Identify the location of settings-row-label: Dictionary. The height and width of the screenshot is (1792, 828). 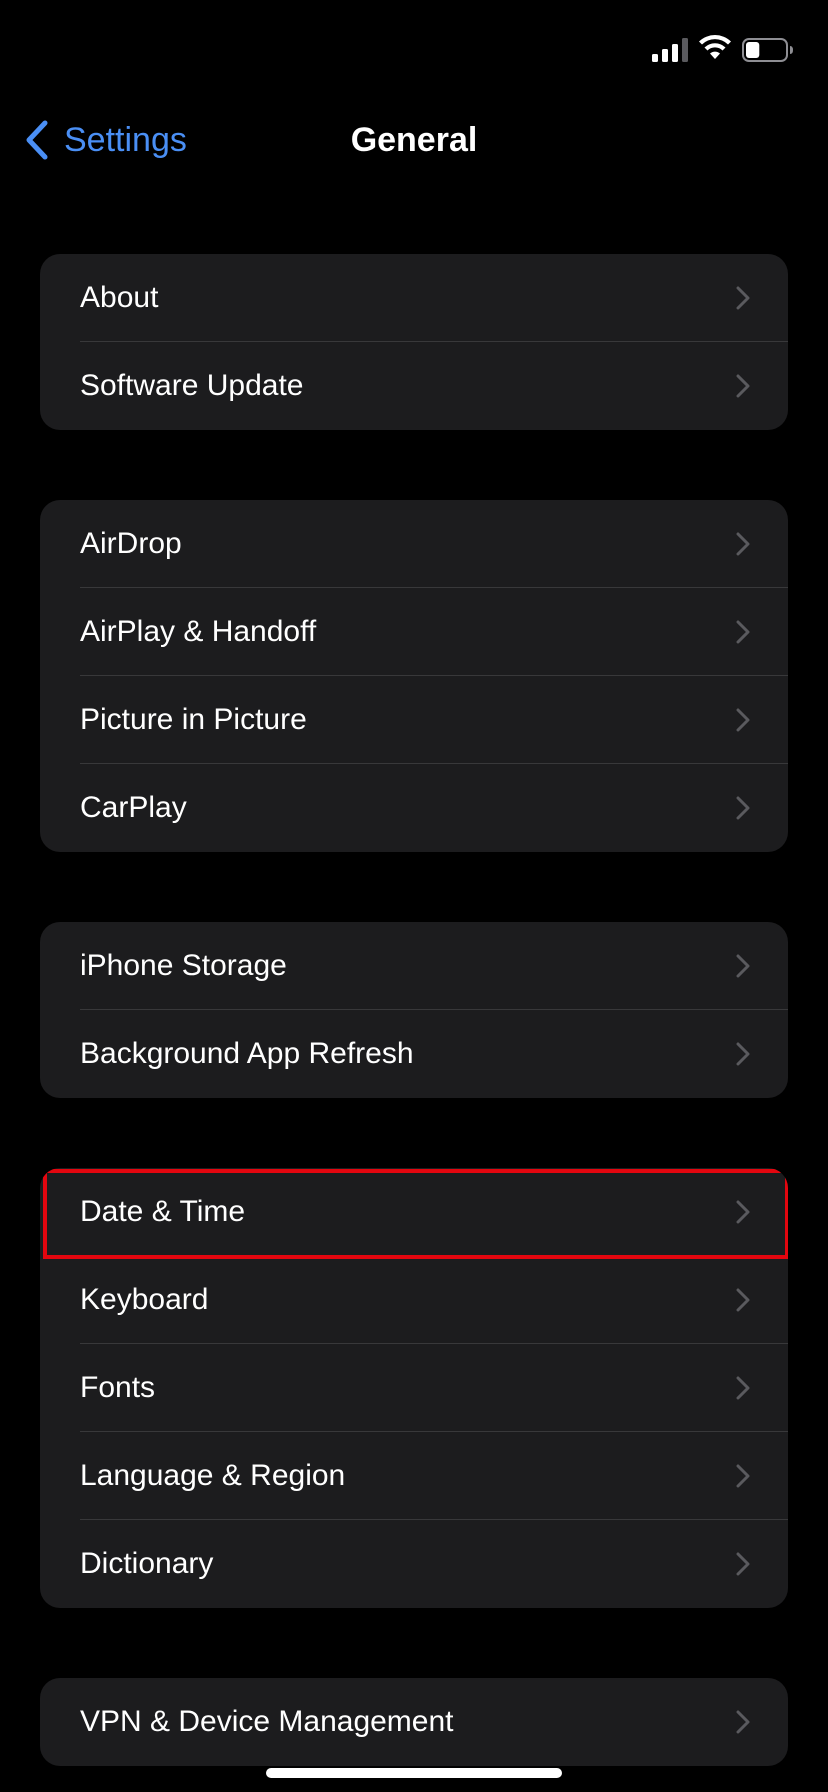
(147, 1563).